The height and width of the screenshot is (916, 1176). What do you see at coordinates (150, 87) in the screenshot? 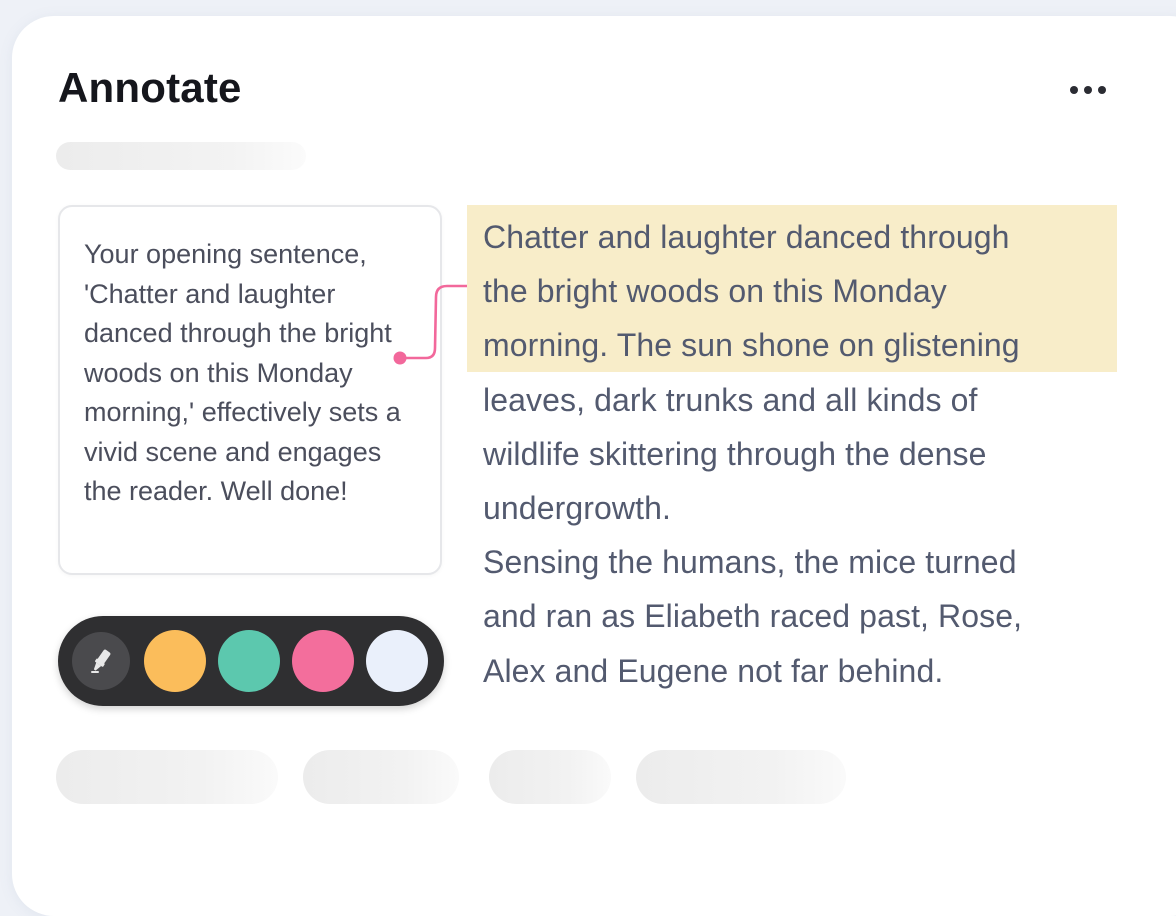
I see `page-title: Annotate` at bounding box center [150, 87].